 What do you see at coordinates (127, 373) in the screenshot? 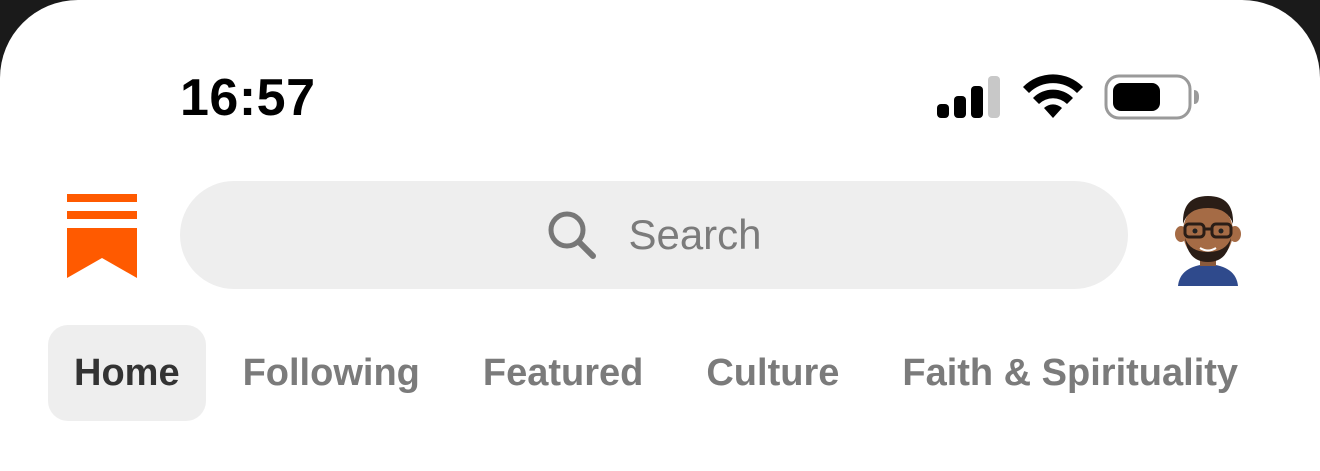
I see `tab-home: Home` at bounding box center [127, 373].